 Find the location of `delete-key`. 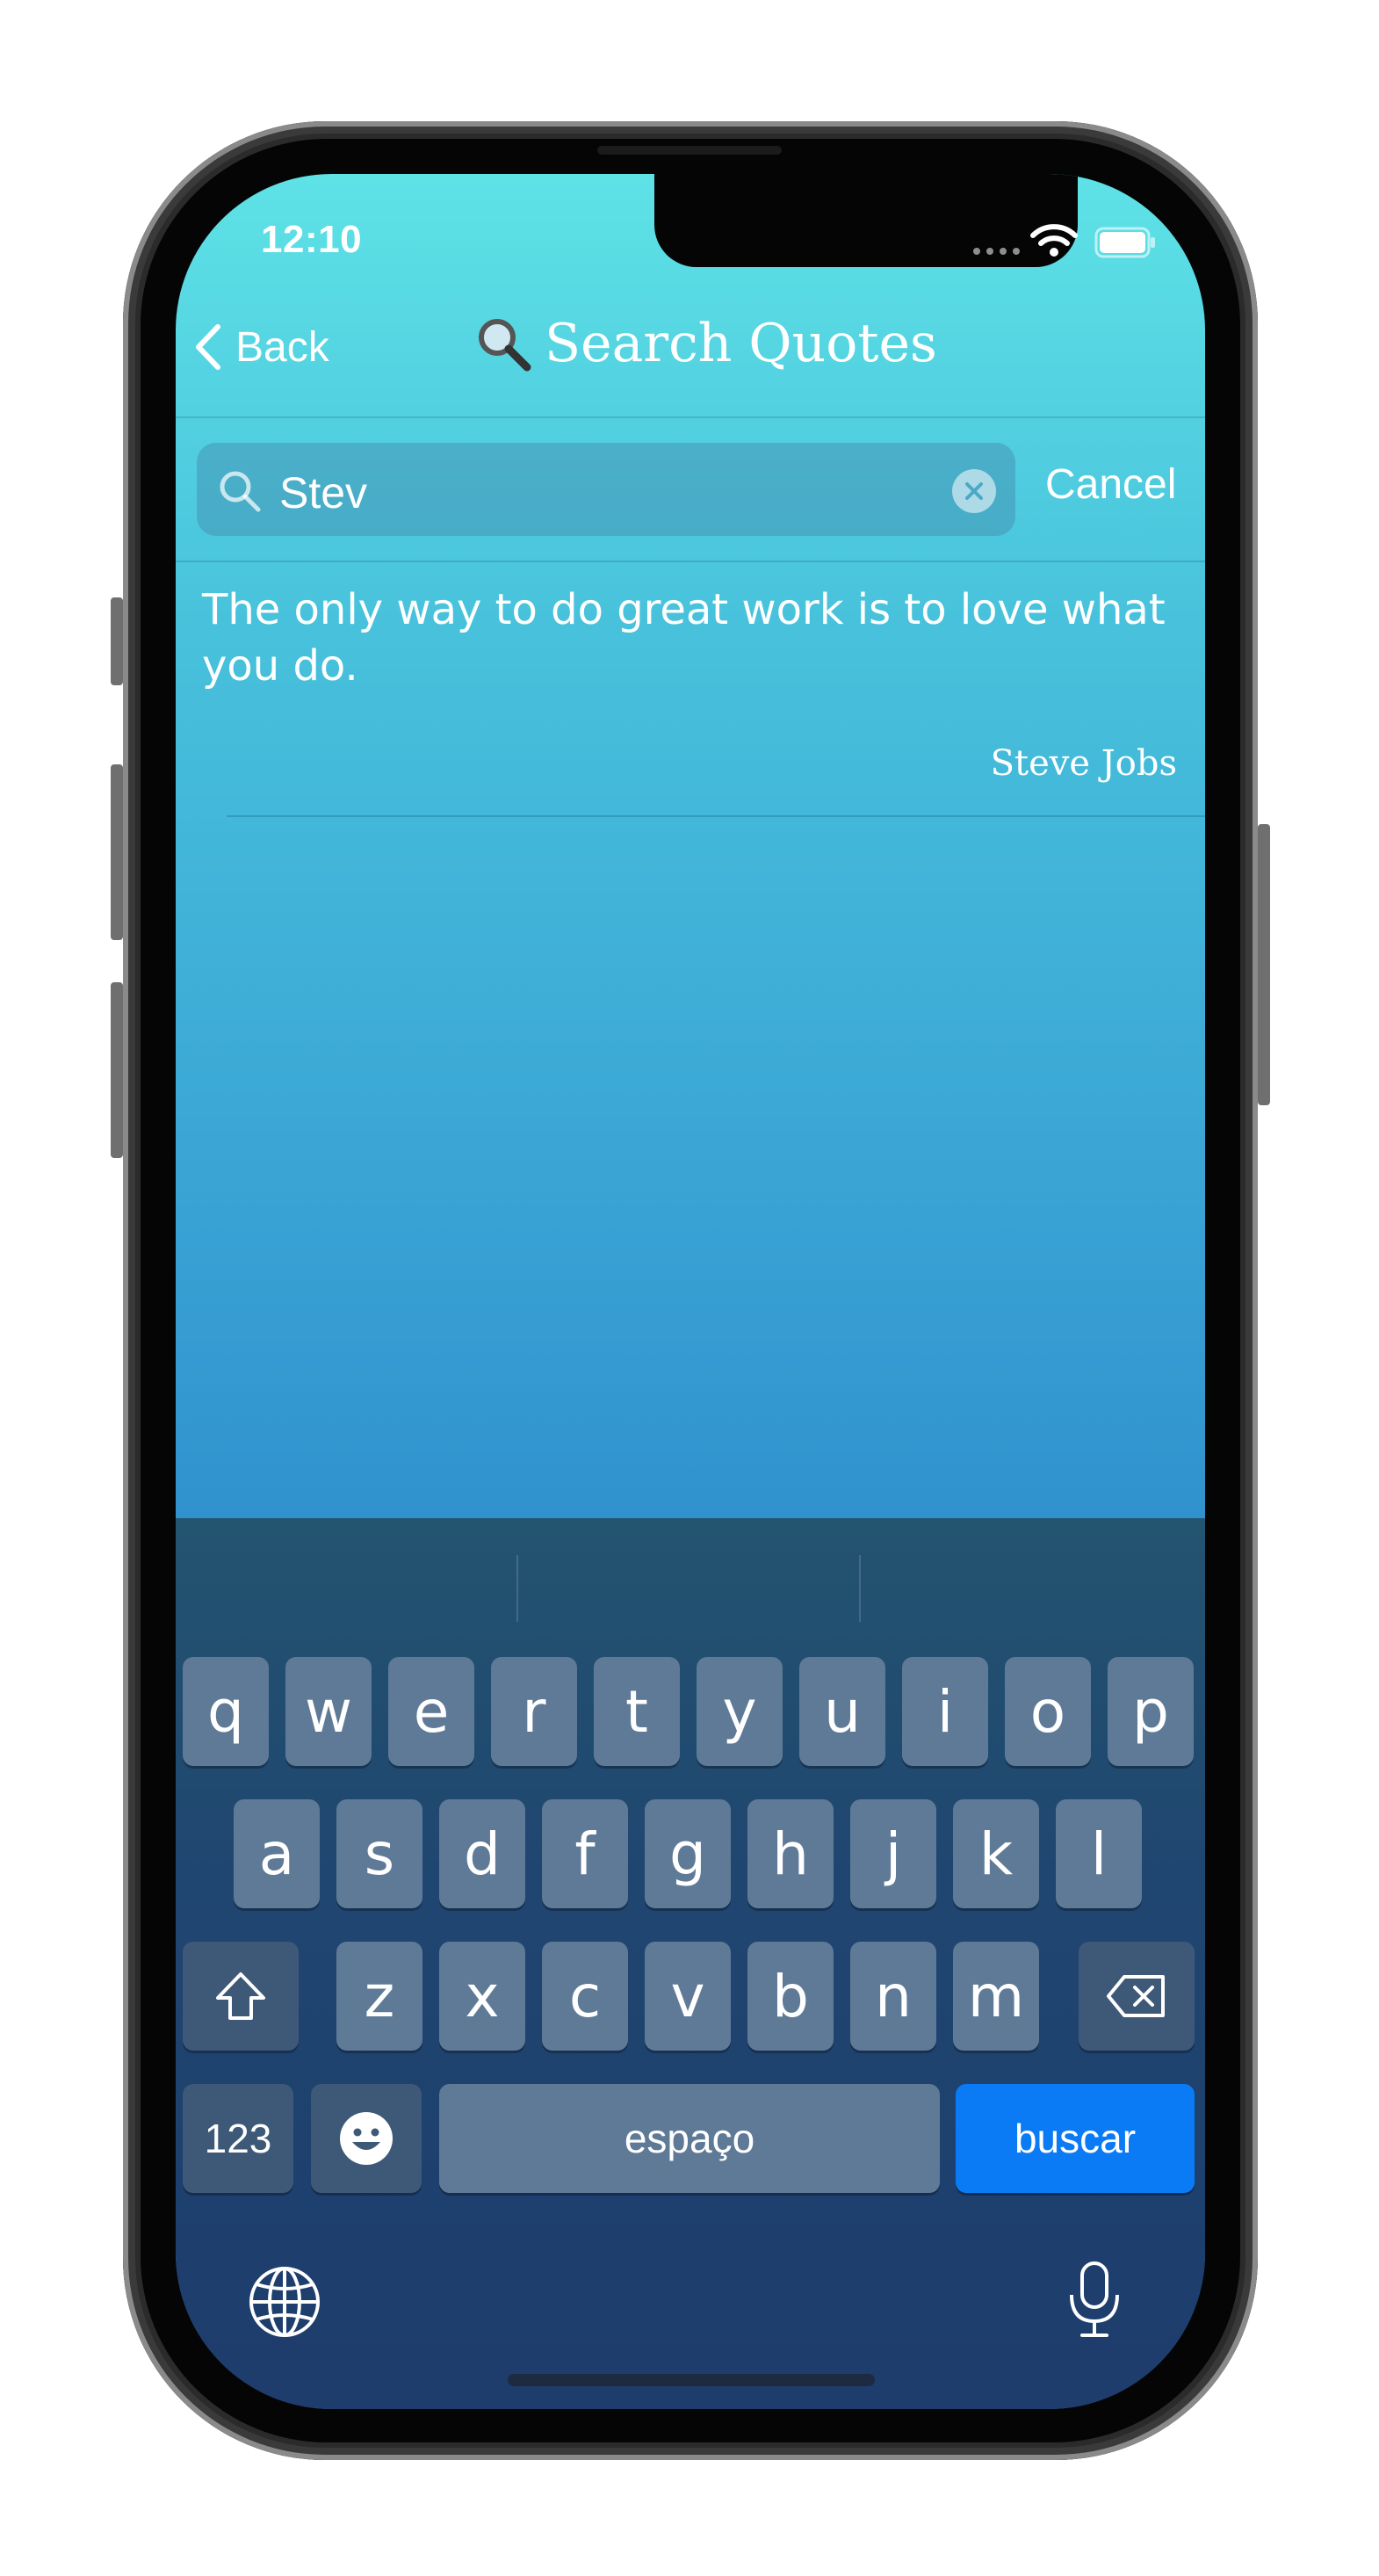

delete-key is located at coordinates (1137, 1996).